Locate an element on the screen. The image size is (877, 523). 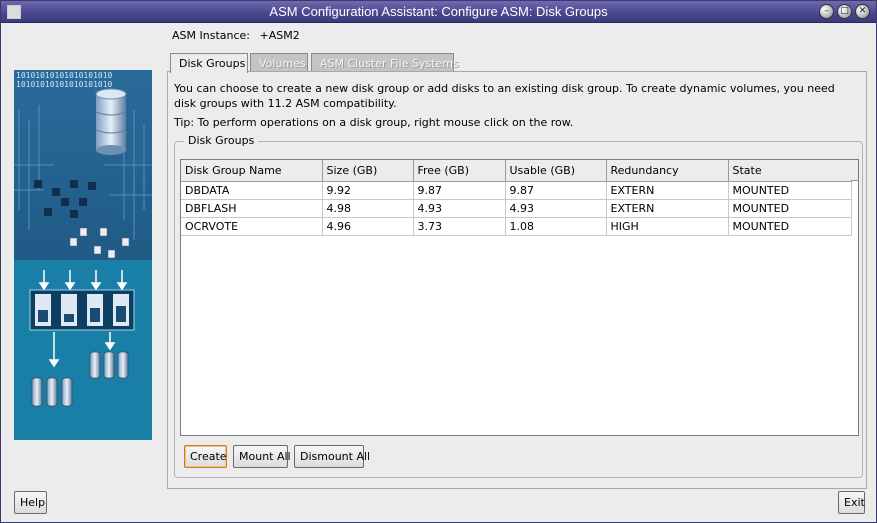
tab-asm-cluster-file-systems: ASM Cluster File Systems is located at coordinates (385, 62).